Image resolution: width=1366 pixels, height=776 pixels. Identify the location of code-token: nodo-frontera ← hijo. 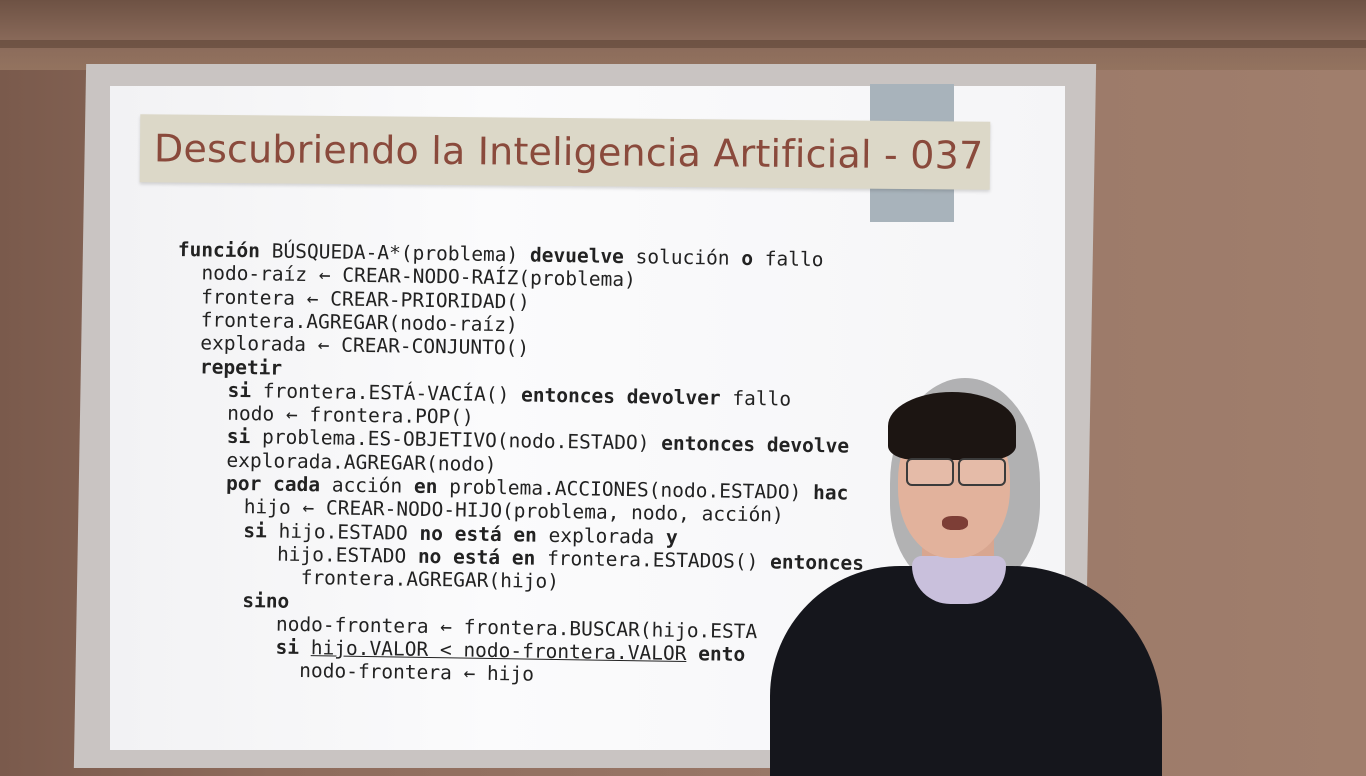
(417, 673).